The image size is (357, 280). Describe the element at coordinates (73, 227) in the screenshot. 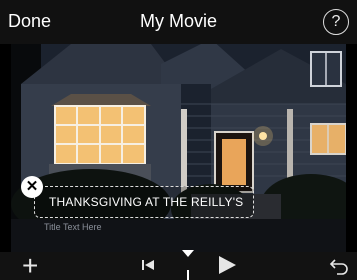

I see `title-placeholder: Title Text Here` at that location.